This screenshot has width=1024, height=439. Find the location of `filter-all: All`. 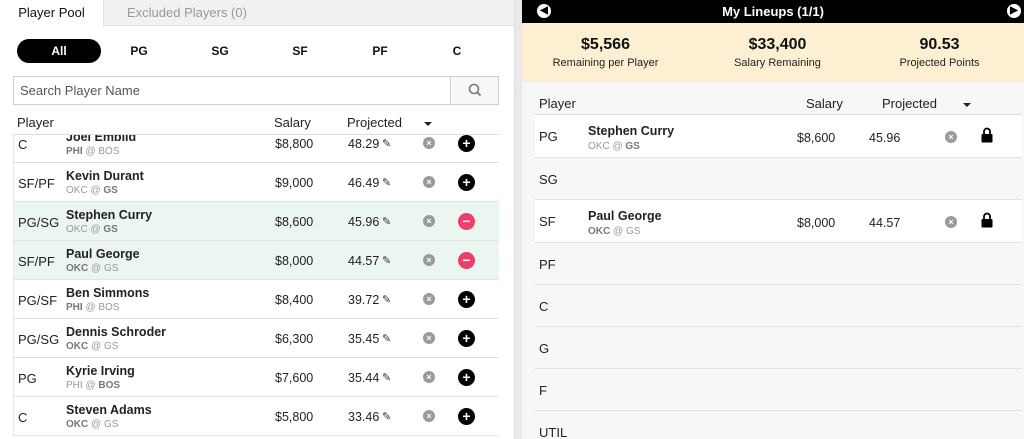

filter-all: All is located at coordinates (59, 51).